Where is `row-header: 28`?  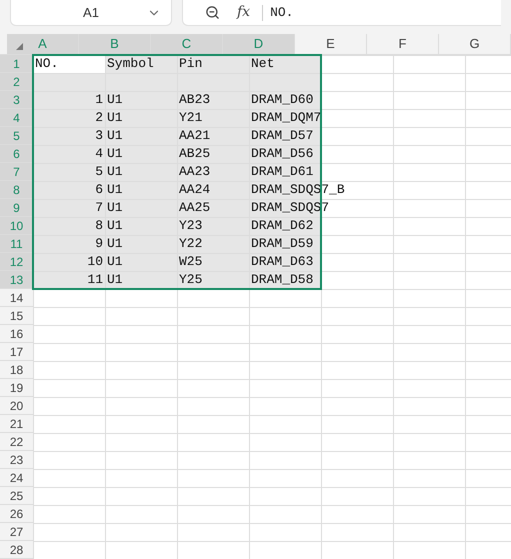
row-header: 28 is located at coordinates (16, 550).